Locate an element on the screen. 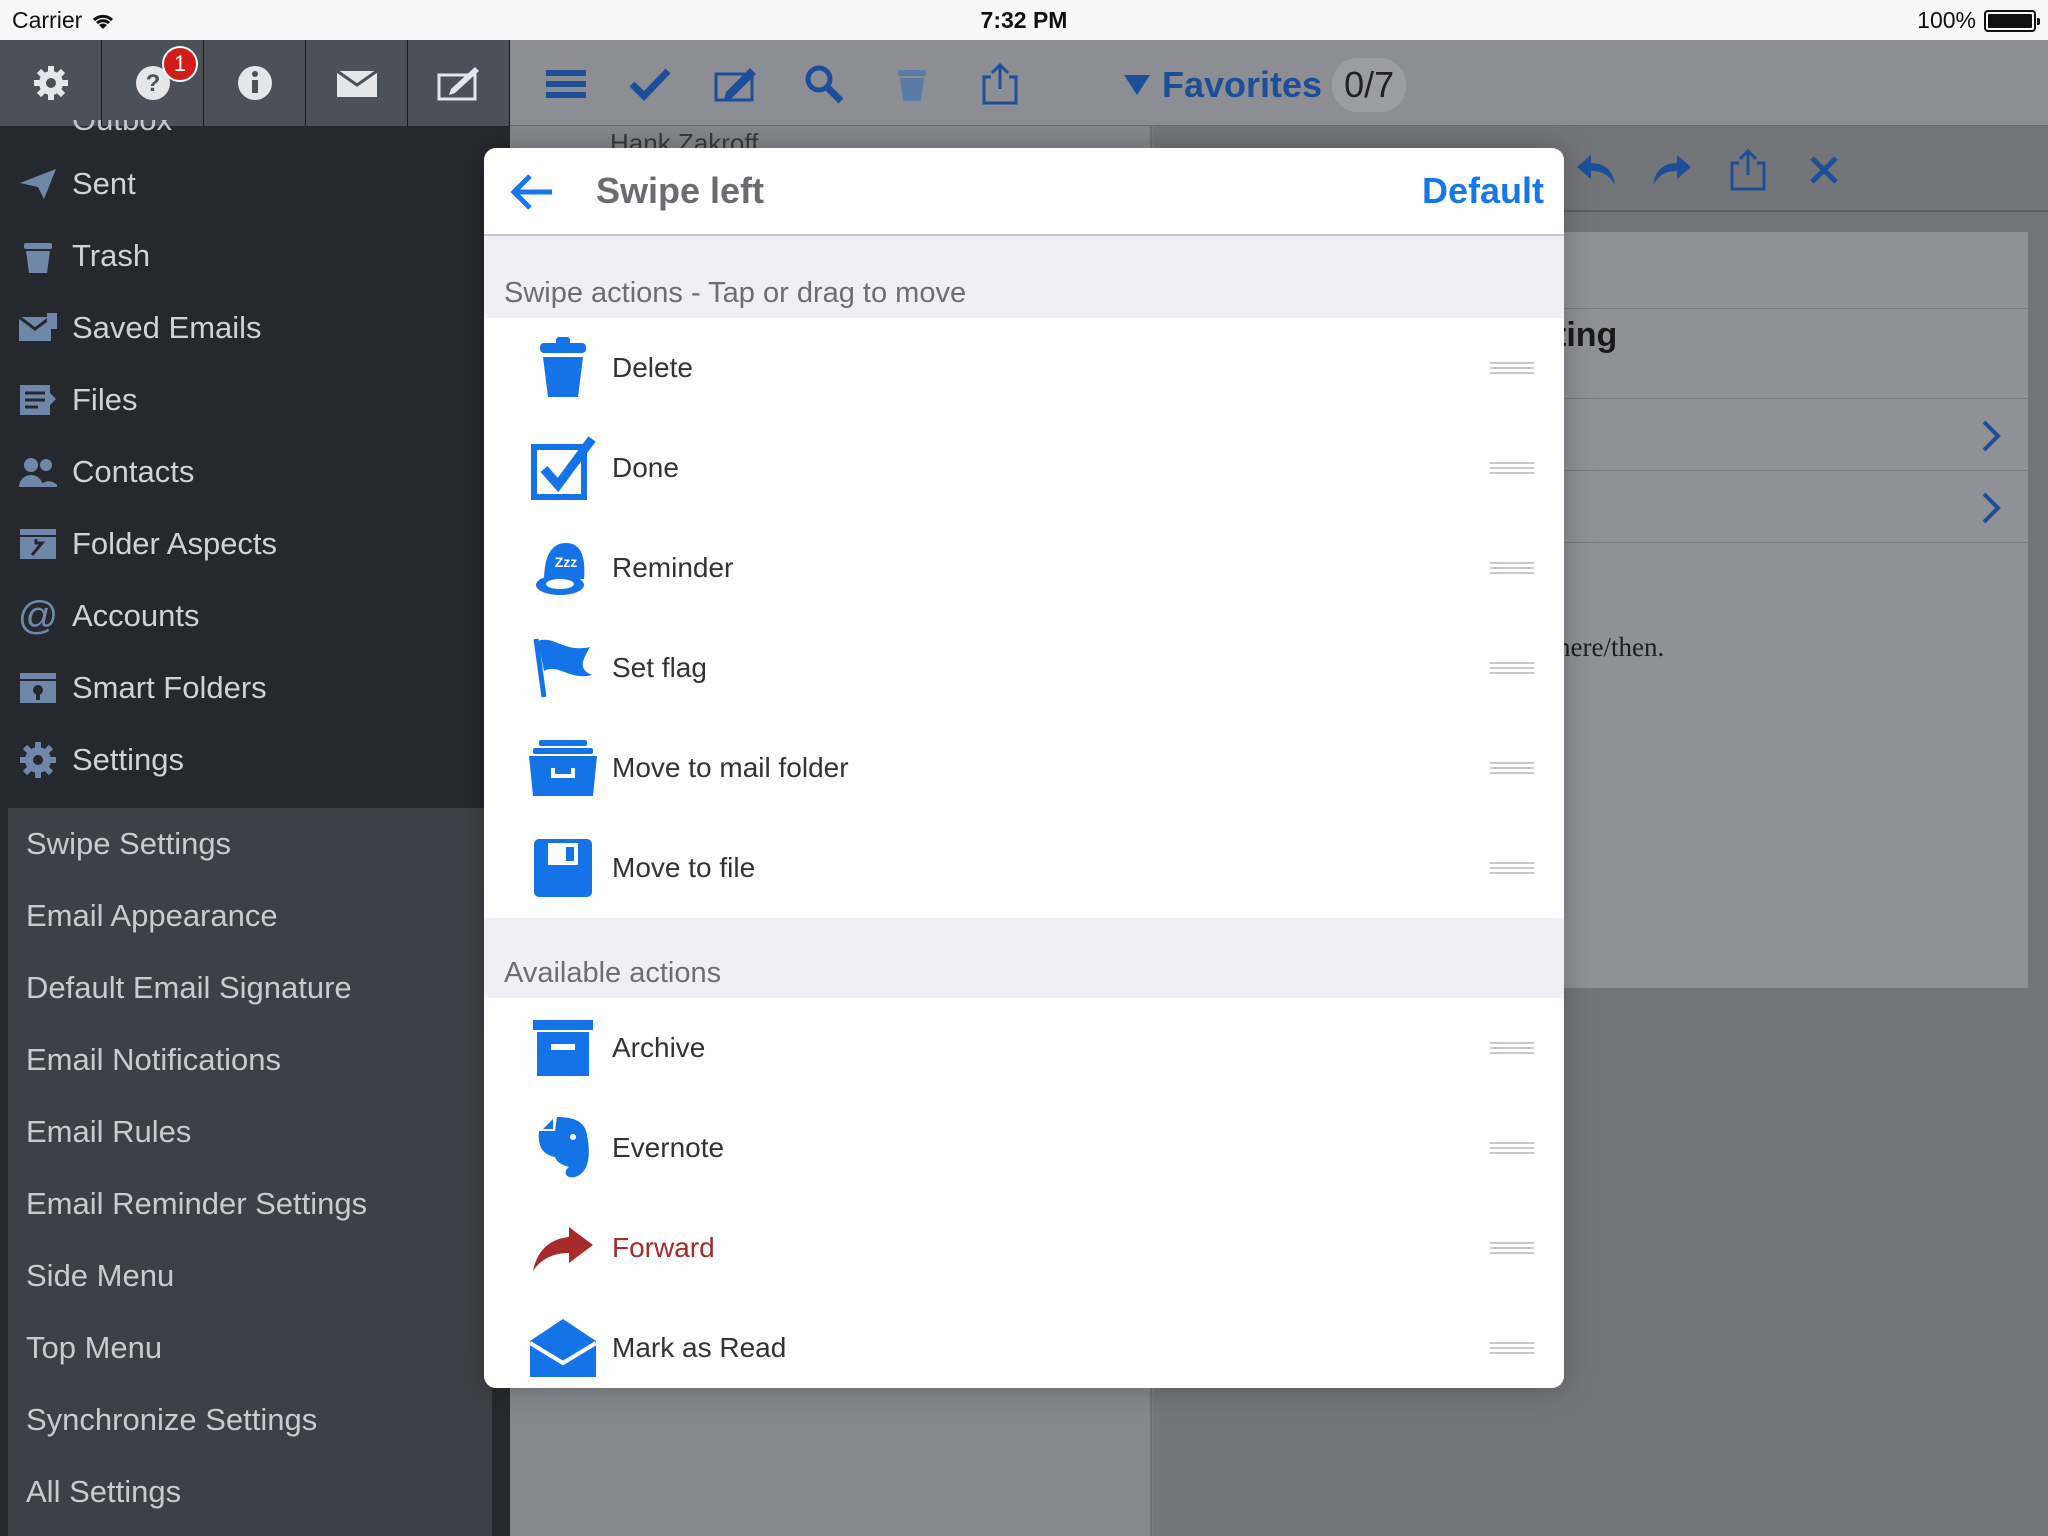  folder-contacts: Contacts is located at coordinates (255, 472).